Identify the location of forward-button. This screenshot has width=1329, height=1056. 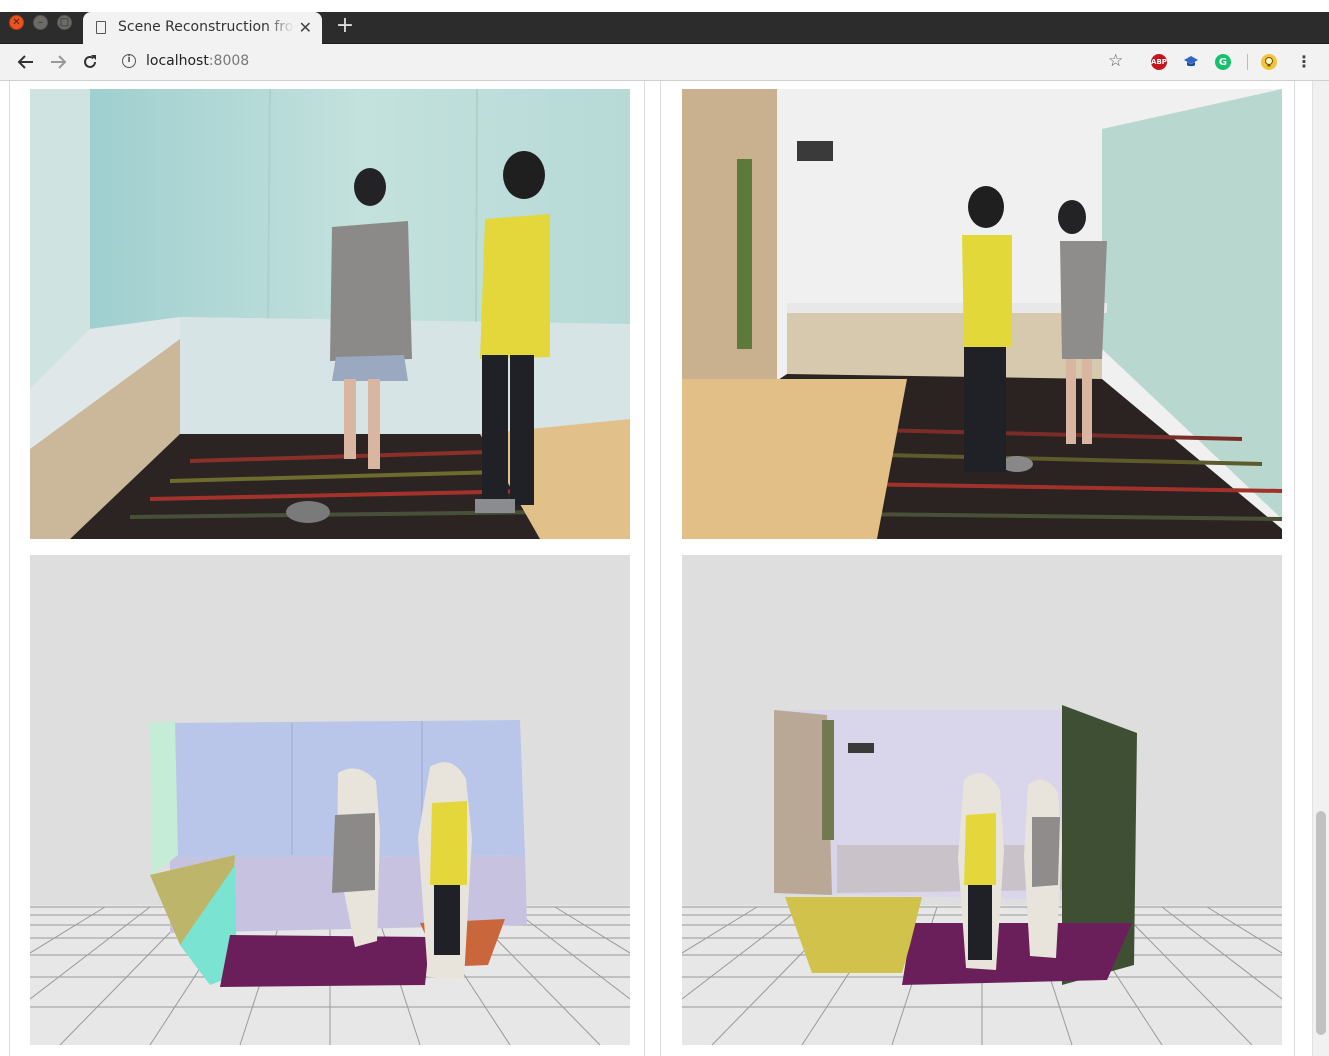
(58, 62).